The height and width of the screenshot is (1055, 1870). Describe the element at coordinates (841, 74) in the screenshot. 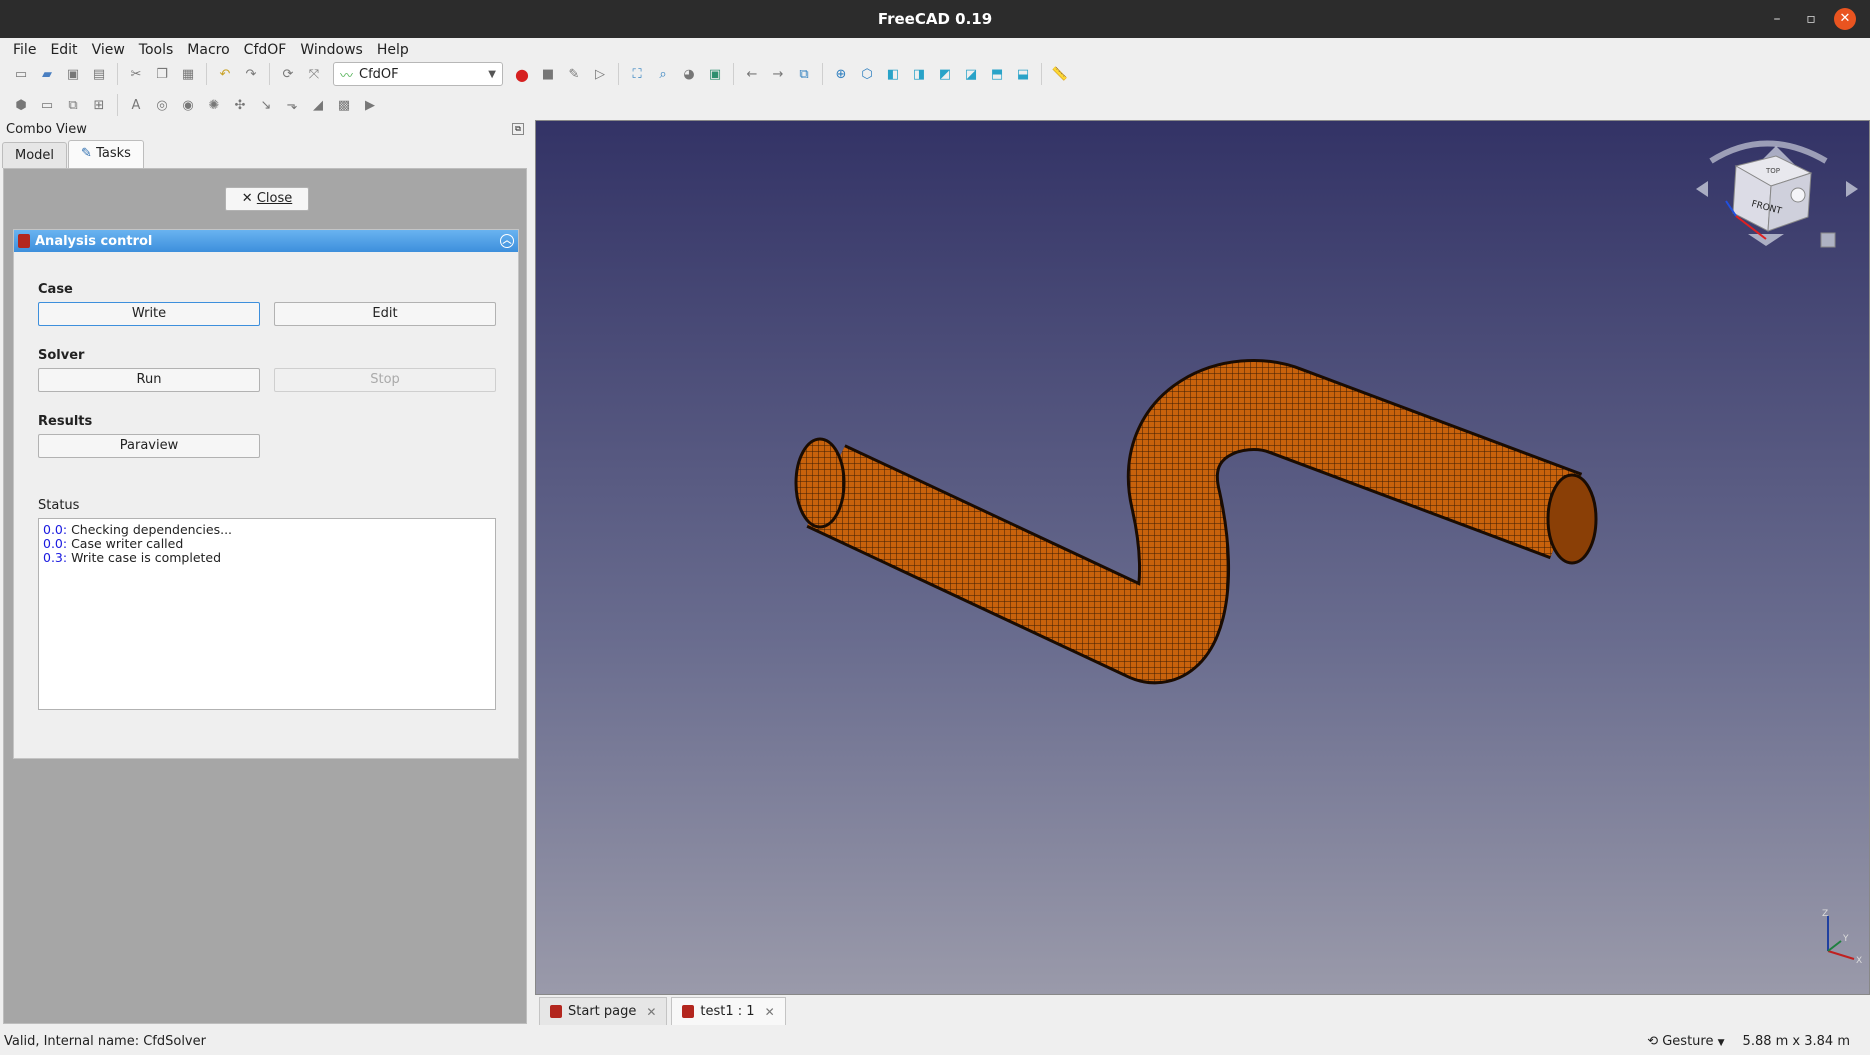

I see `zoom-icon: ⊕` at that location.